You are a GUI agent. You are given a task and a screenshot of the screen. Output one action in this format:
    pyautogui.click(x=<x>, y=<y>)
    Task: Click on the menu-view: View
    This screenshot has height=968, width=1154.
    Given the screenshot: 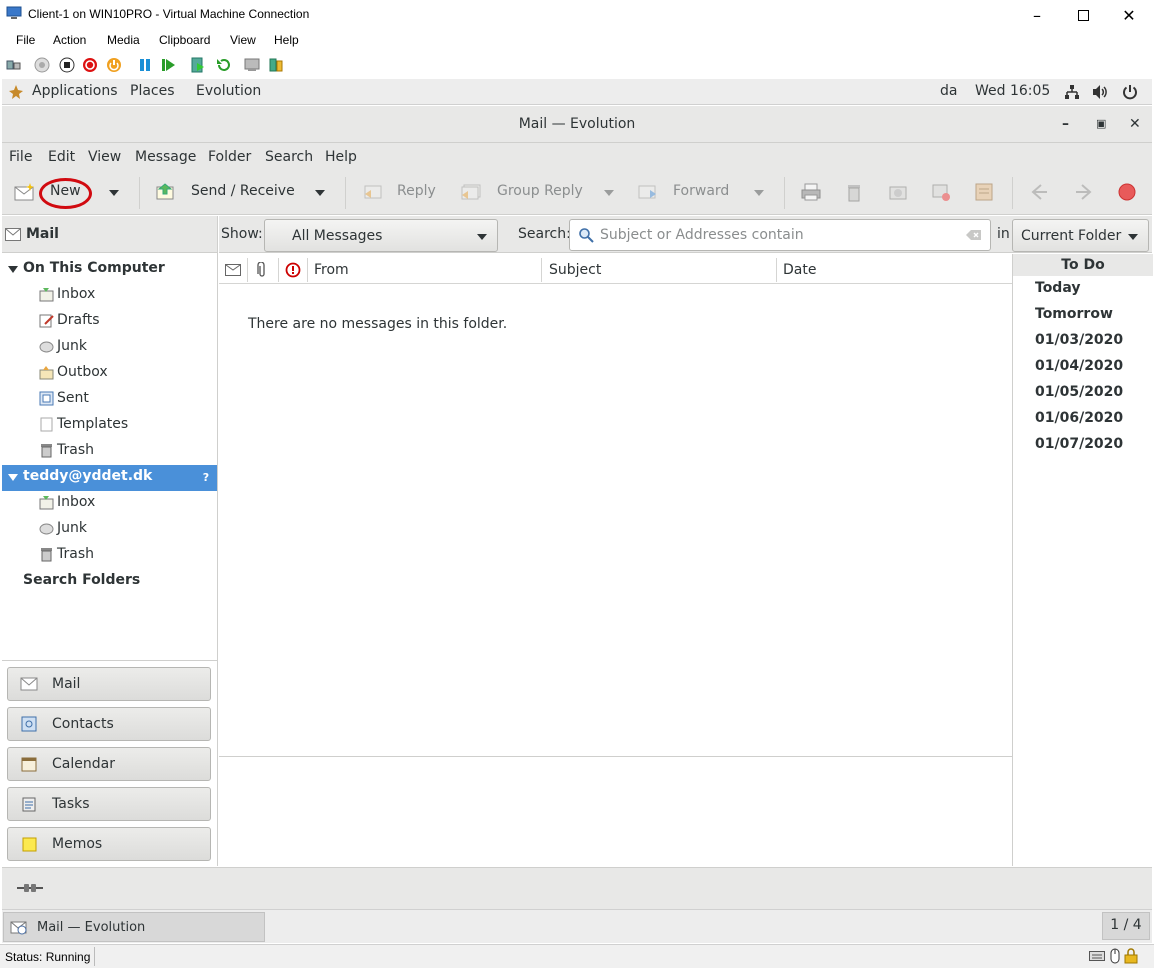 What is the action you would take?
    pyautogui.click(x=104, y=157)
    